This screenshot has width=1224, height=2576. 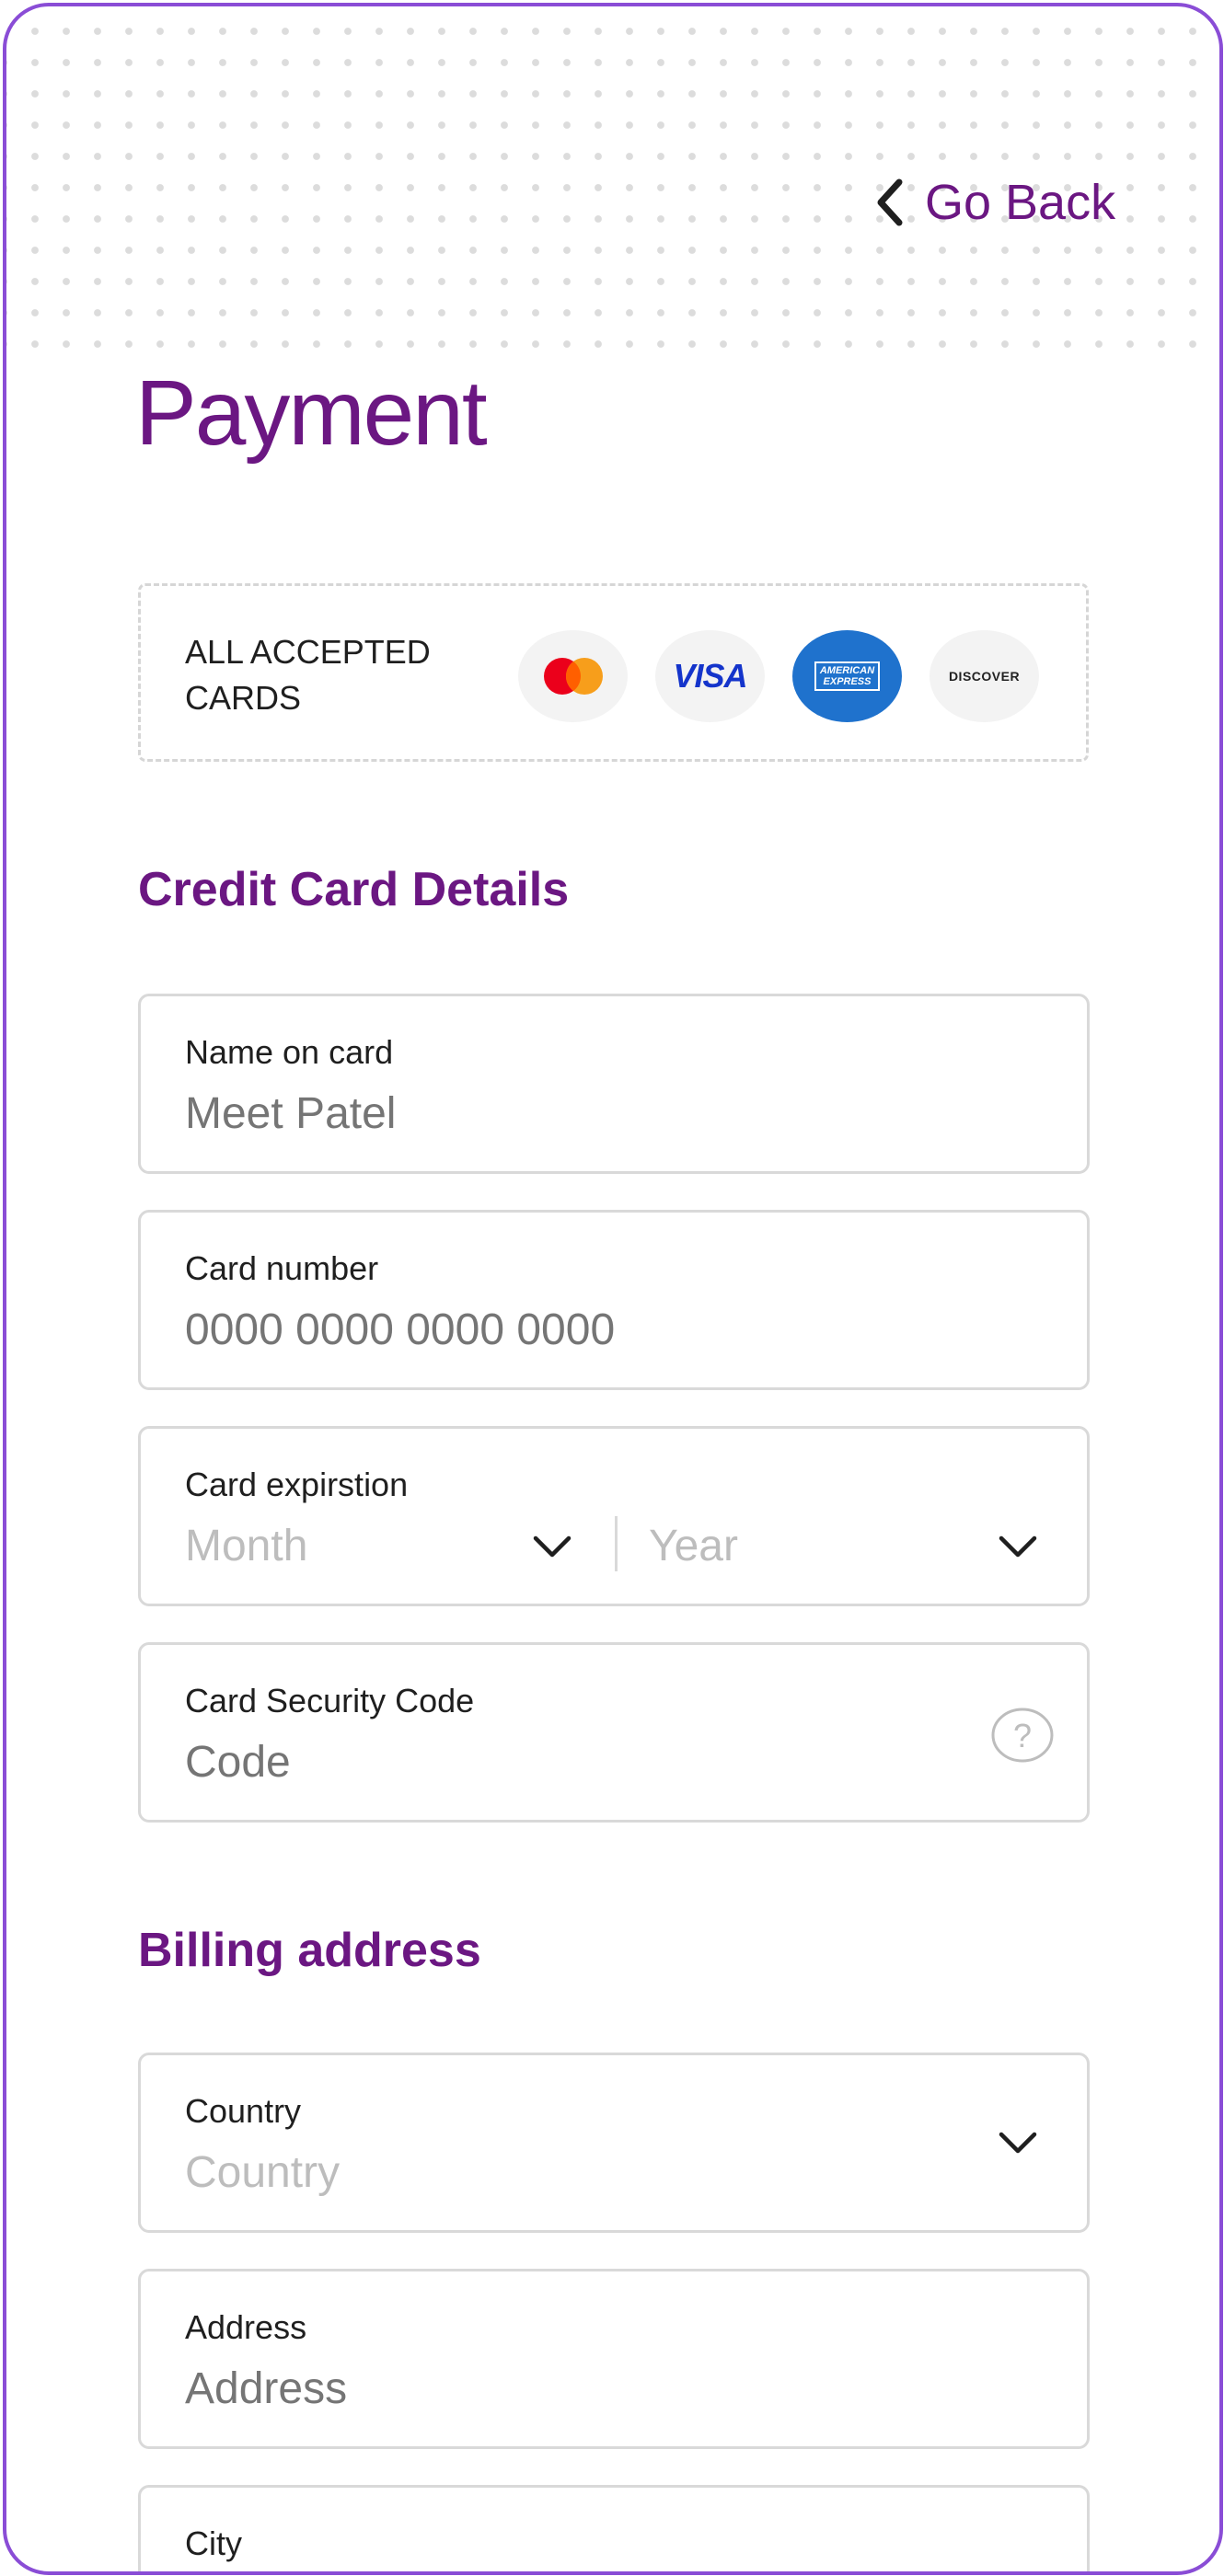 I want to click on help-question-icon: ?, so click(x=1022, y=1735).